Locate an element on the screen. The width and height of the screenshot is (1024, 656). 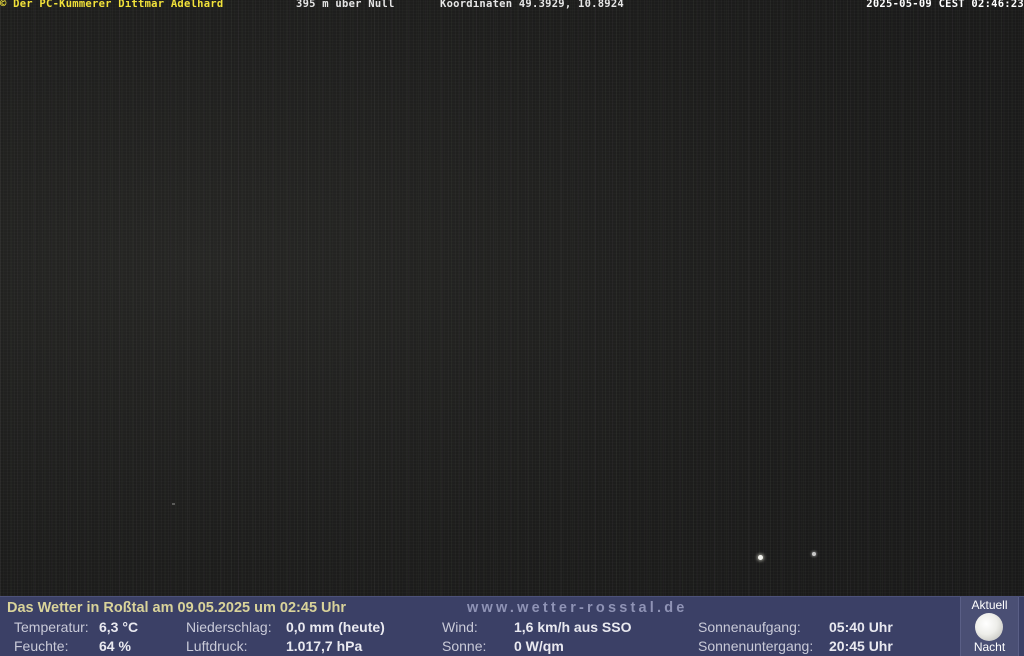
moon-icon is located at coordinates (989, 627).